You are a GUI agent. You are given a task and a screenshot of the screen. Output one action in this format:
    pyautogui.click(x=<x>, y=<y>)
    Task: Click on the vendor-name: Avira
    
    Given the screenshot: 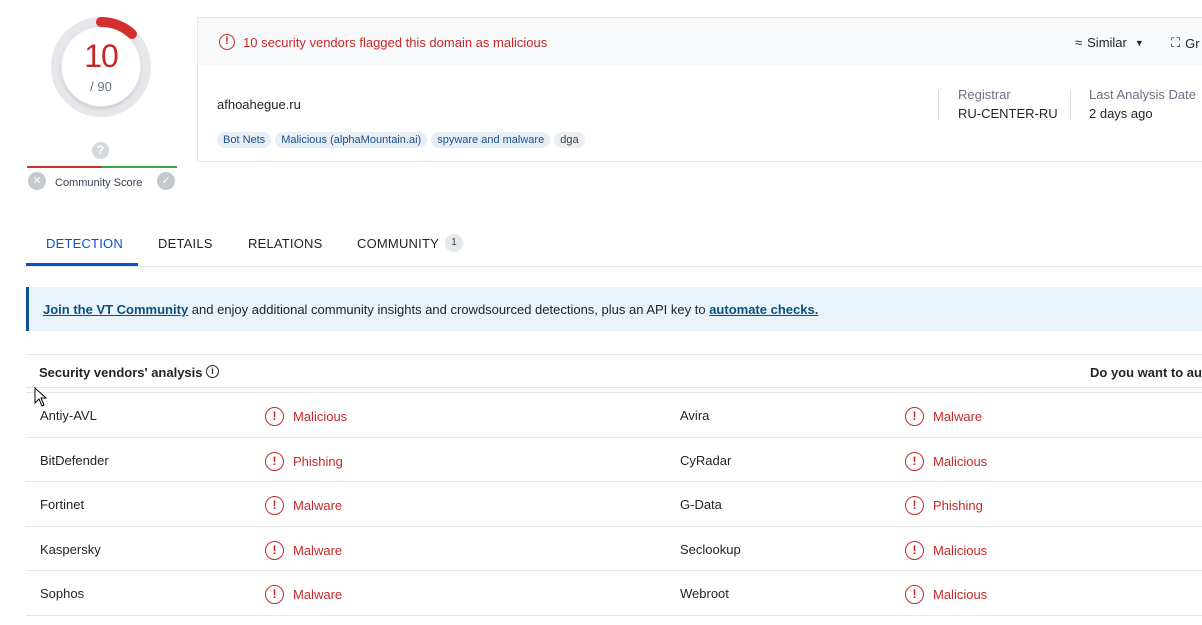 What is the action you would take?
    pyautogui.click(x=695, y=415)
    